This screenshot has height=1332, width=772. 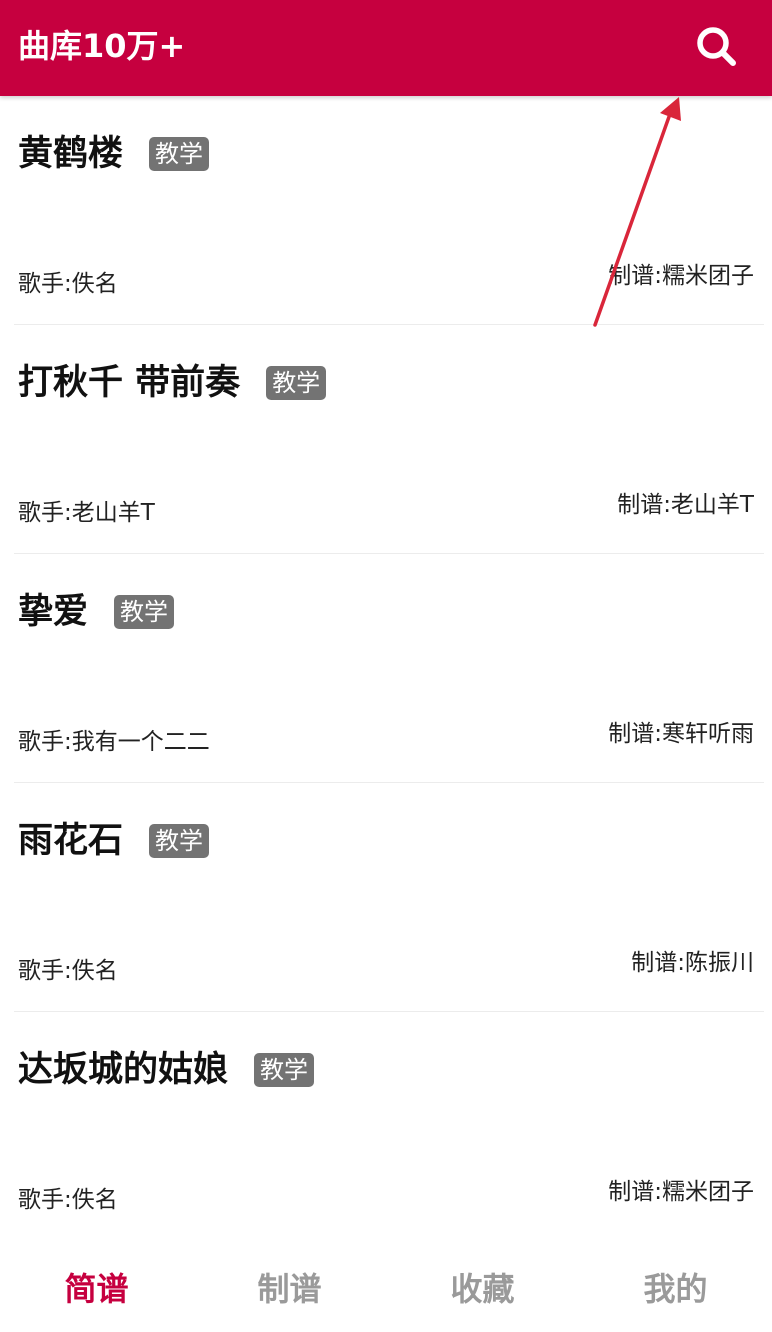 I want to click on song-title-row: 打秋千 带前奏 教学, so click(x=172, y=383).